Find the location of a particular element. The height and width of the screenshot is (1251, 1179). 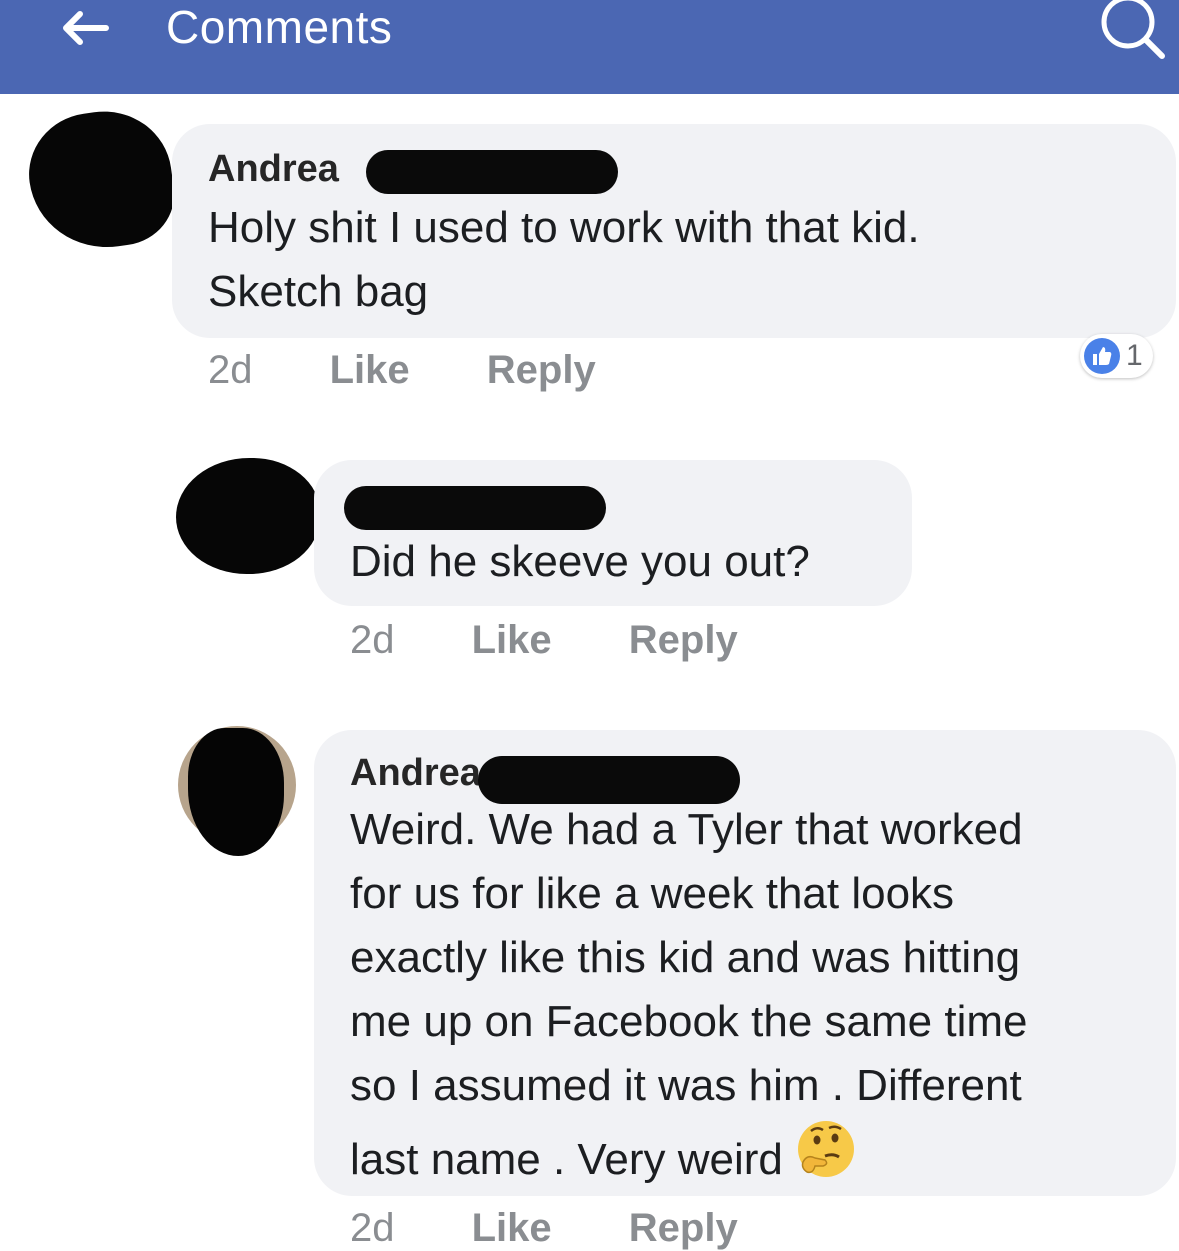

thinking-face-icon is located at coordinates (826, 1149).